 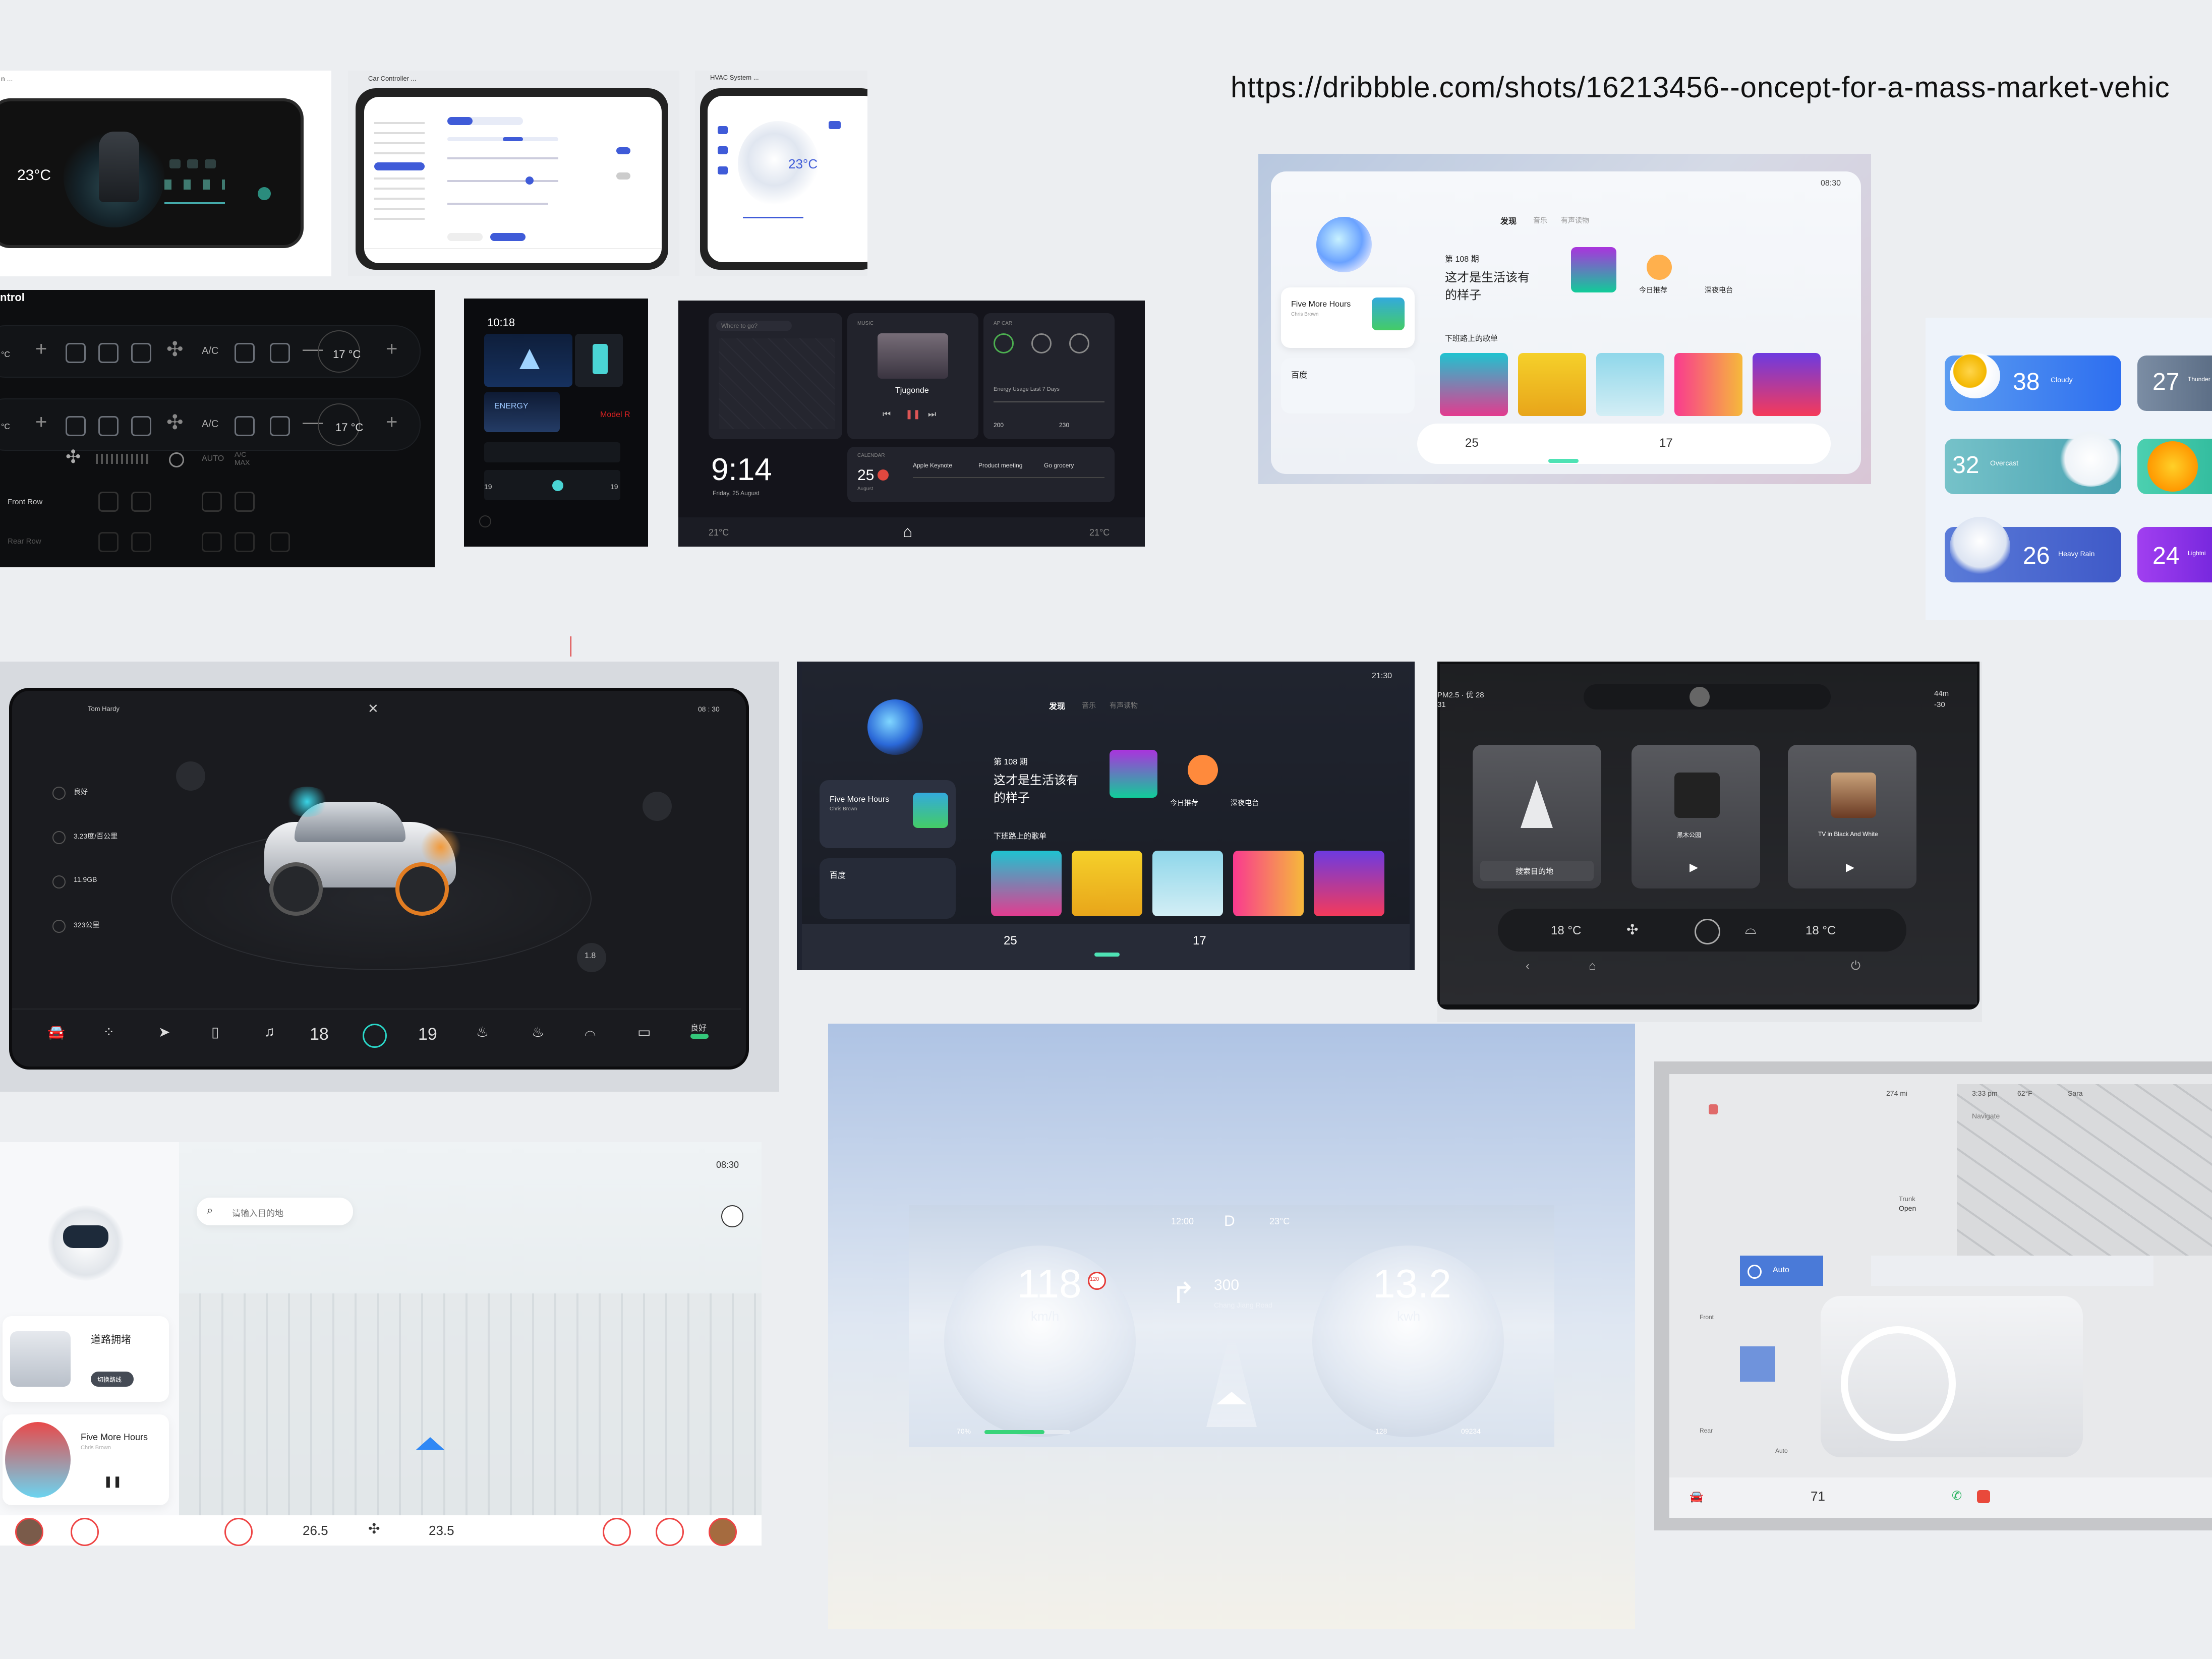 I want to click on seat-heat-button, so click(x=1757, y=1364).